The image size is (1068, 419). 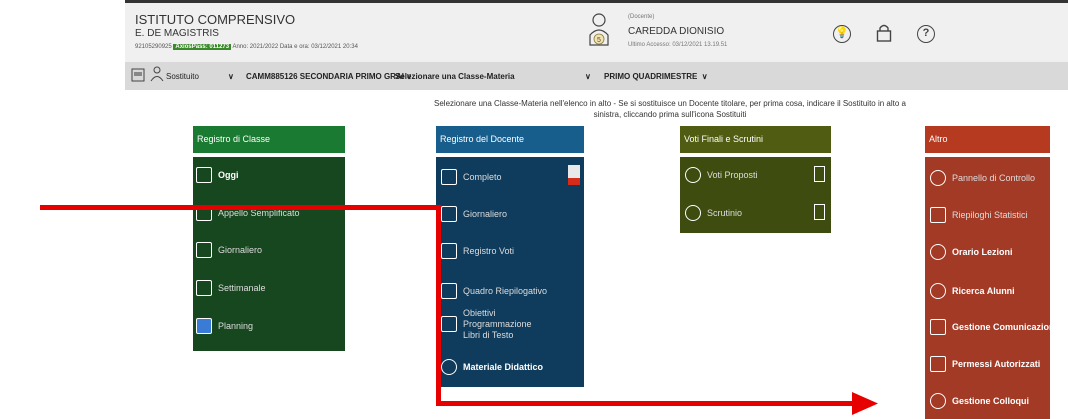 I want to click on menu-item-colloqui: Gestione Colloqui, so click(x=979, y=401).